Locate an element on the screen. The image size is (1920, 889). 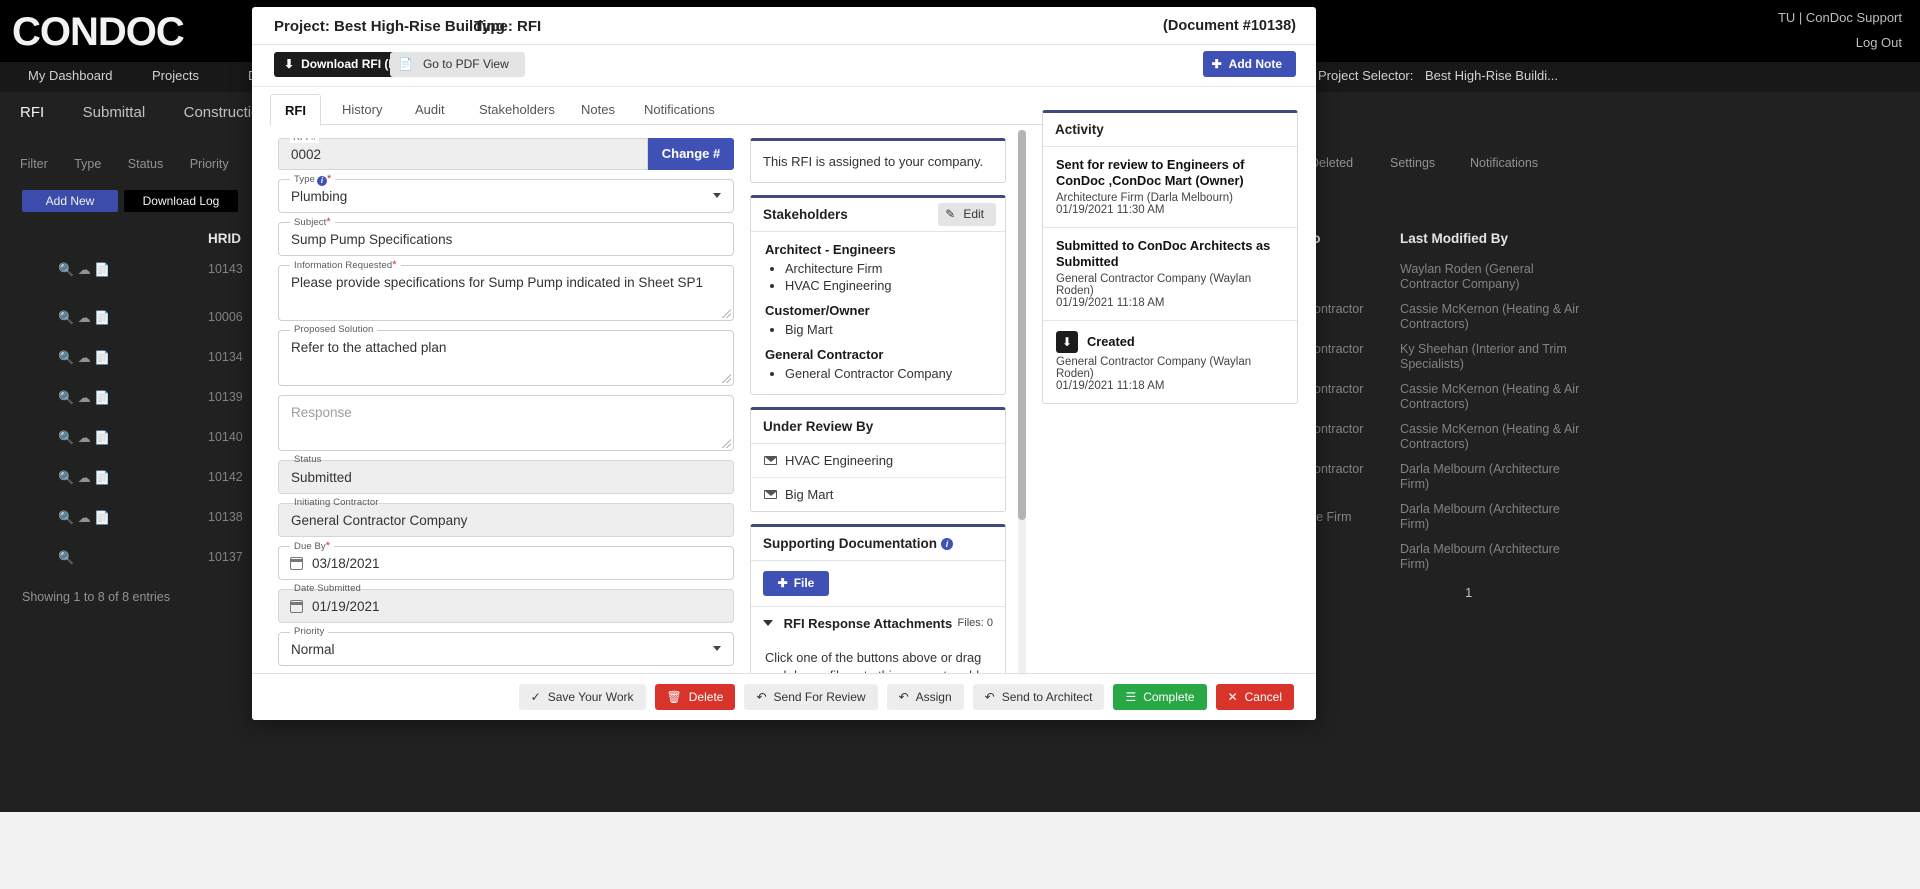
tab-notifications: Notifications is located at coordinates (679, 110).